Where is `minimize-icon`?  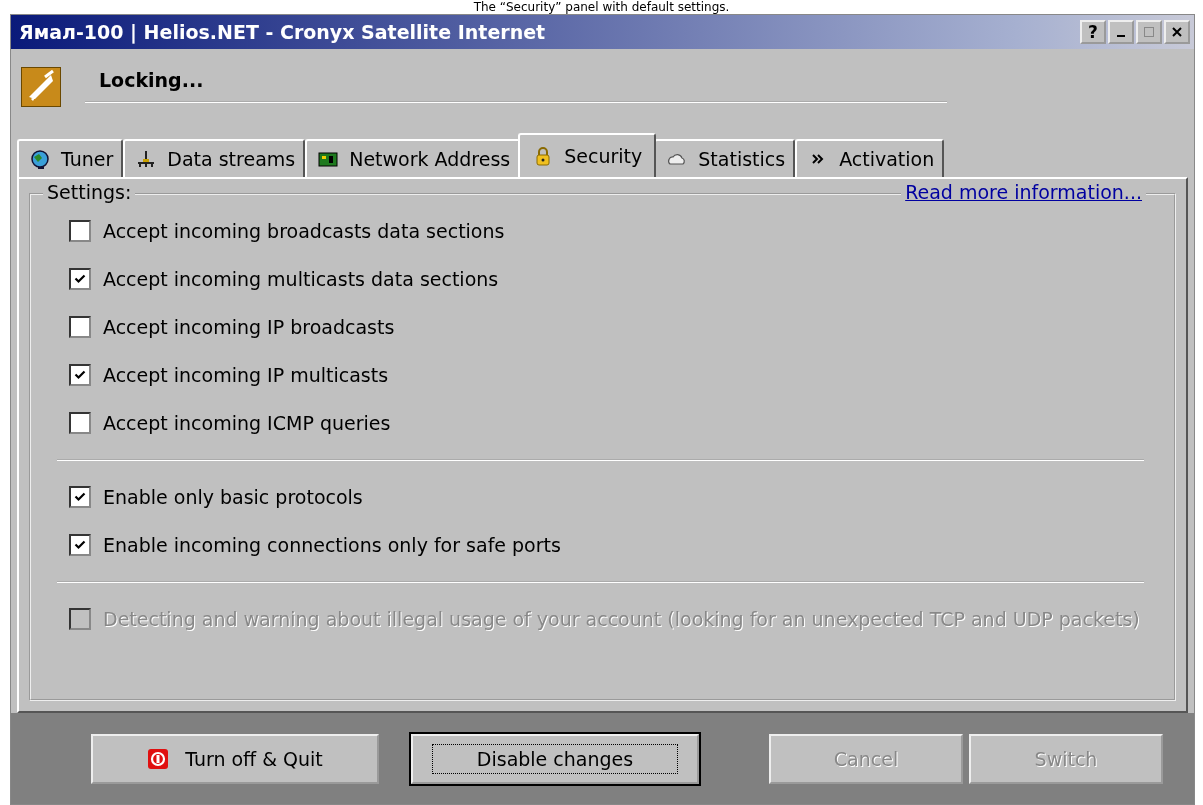 minimize-icon is located at coordinates (1121, 36).